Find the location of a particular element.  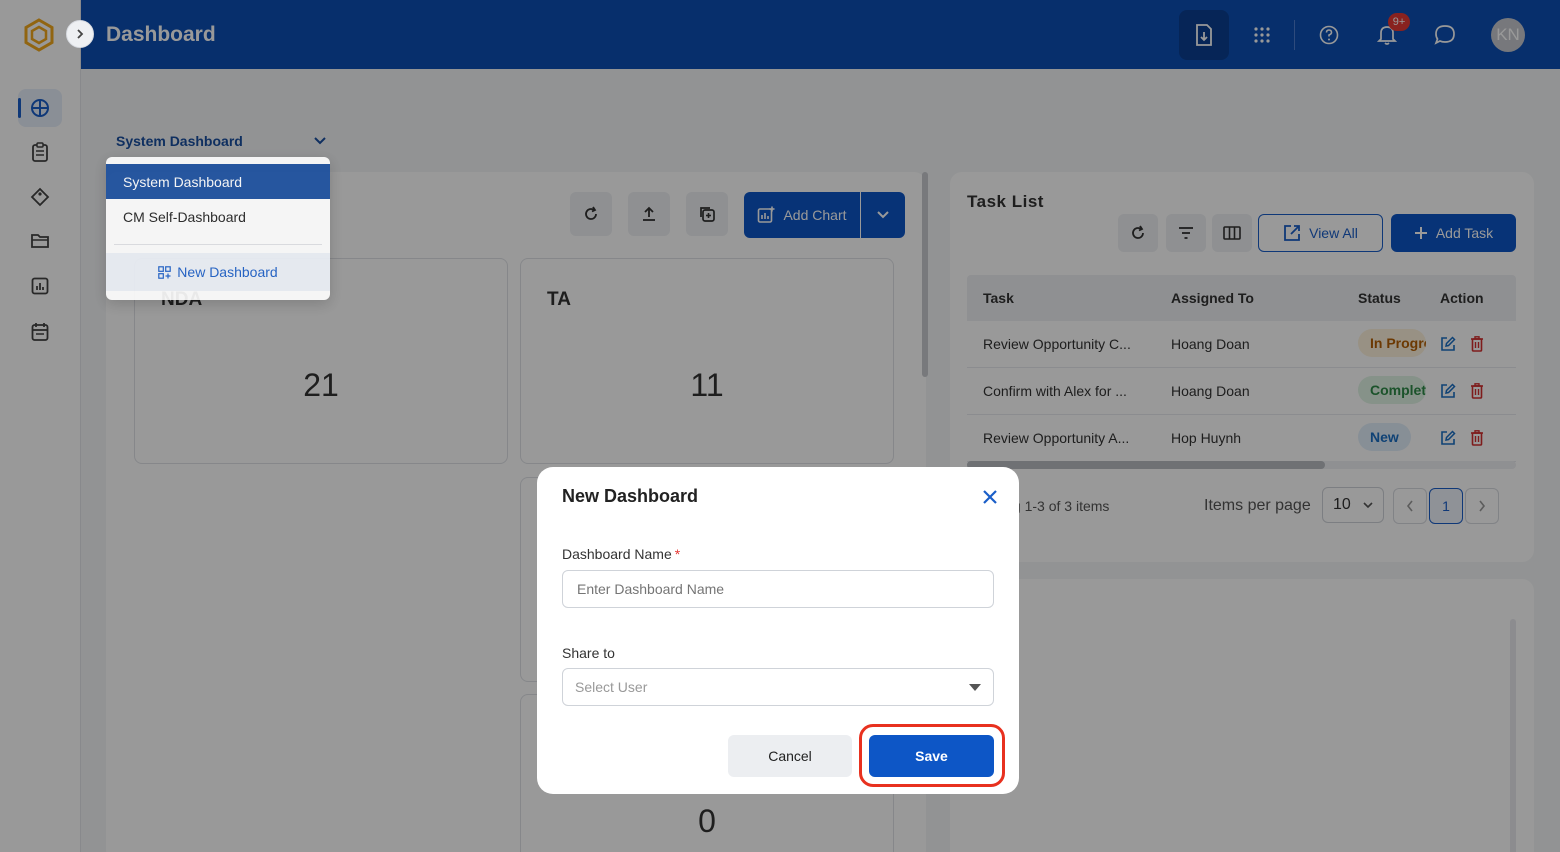

dialog-title: New Dashboard is located at coordinates (630, 496).